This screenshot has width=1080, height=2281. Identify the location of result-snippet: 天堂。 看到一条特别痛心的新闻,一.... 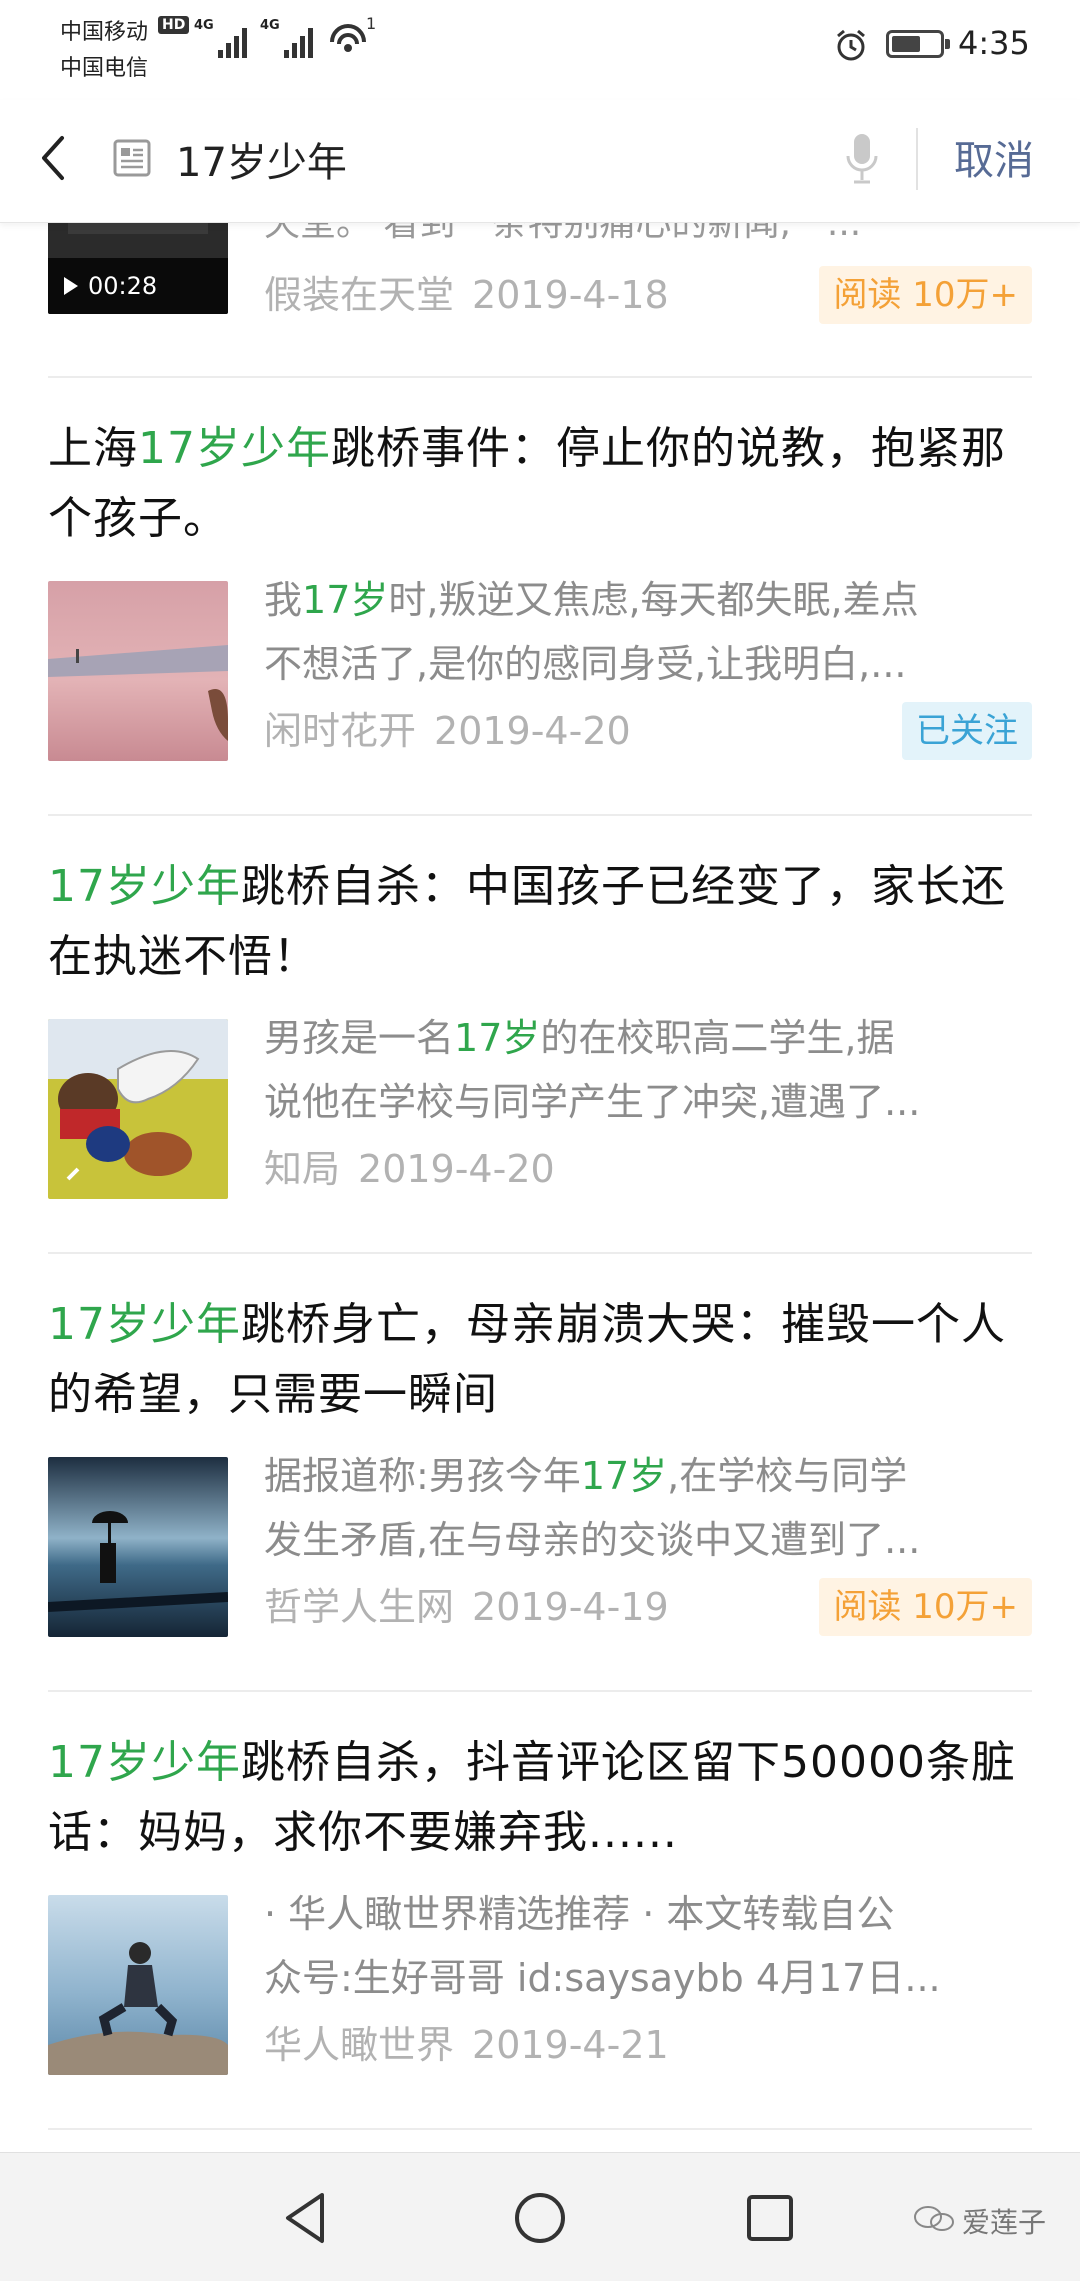
(563, 233).